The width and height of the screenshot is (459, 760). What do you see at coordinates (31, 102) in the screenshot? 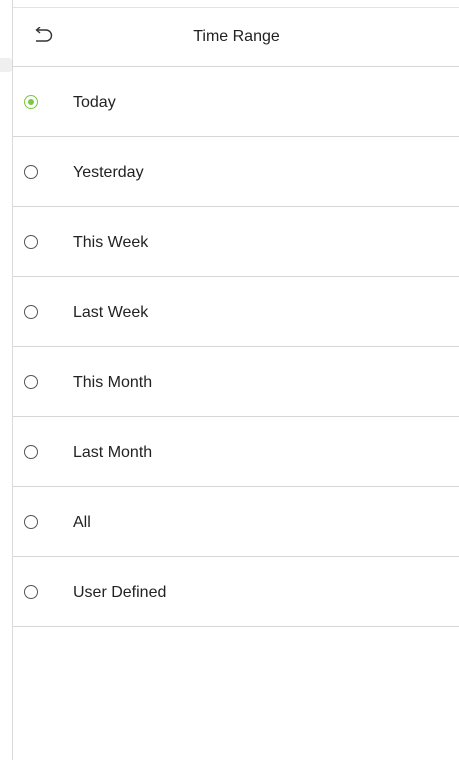
I see `radio-button-selected` at bounding box center [31, 102].